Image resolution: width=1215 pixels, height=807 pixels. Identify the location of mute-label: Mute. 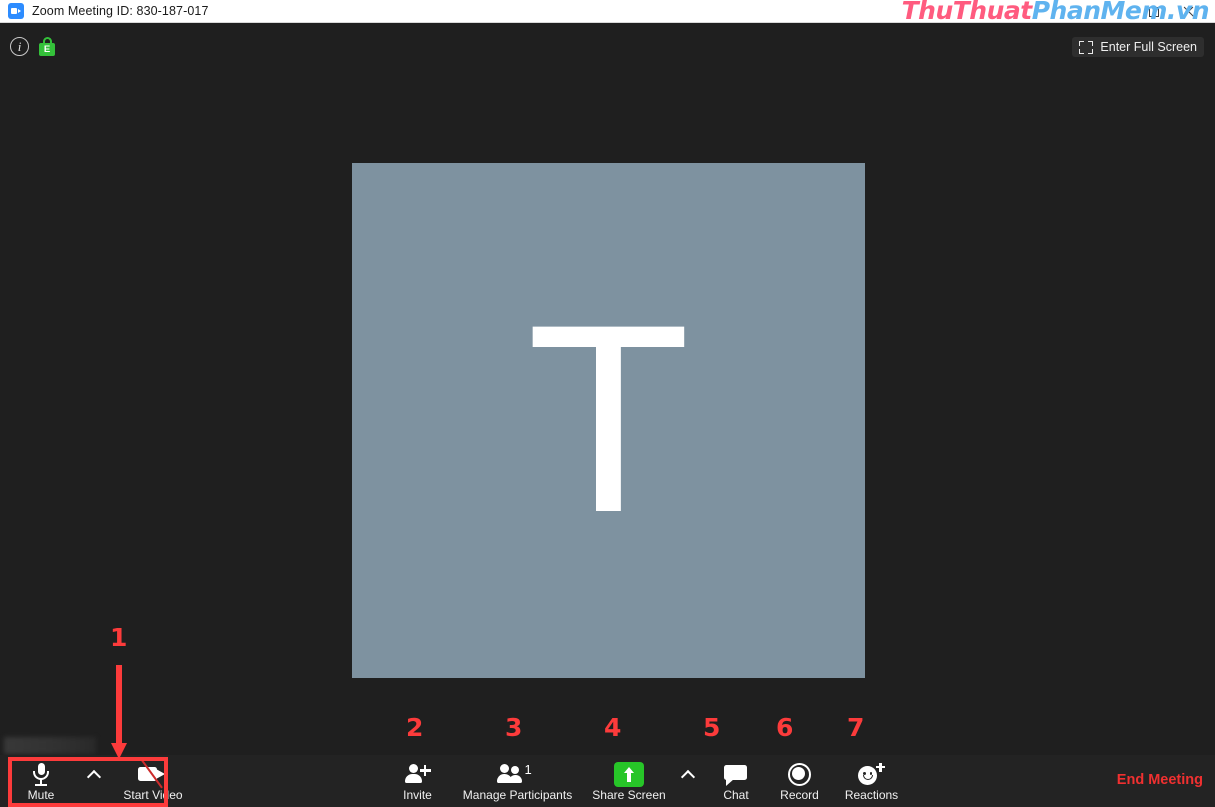
(41, 795).